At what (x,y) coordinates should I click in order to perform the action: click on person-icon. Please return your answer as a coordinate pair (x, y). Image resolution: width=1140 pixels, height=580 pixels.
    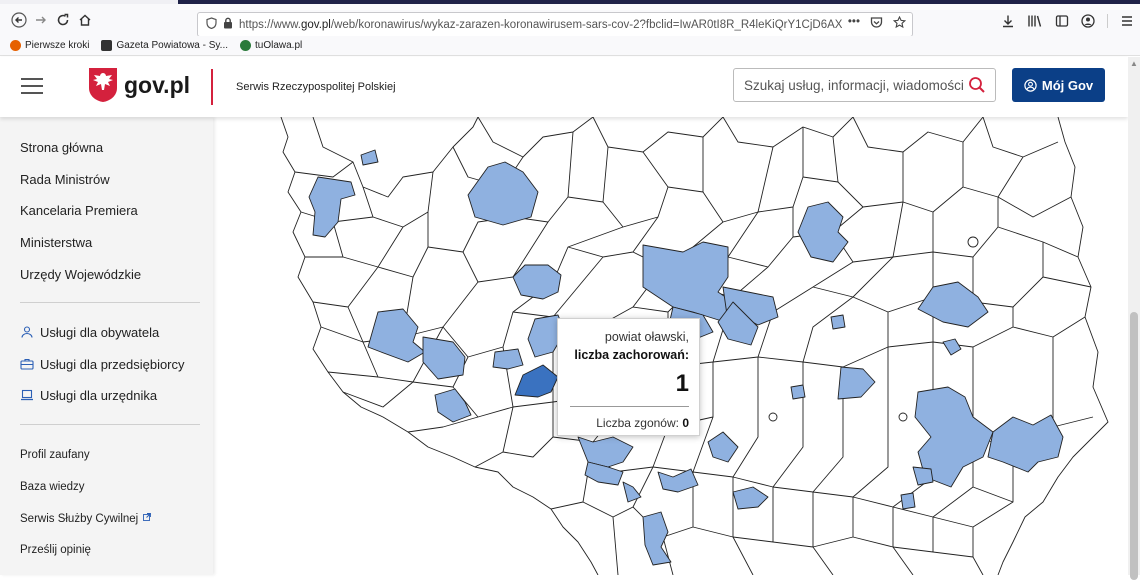
    Looking at the image, I should click on (27, 332).